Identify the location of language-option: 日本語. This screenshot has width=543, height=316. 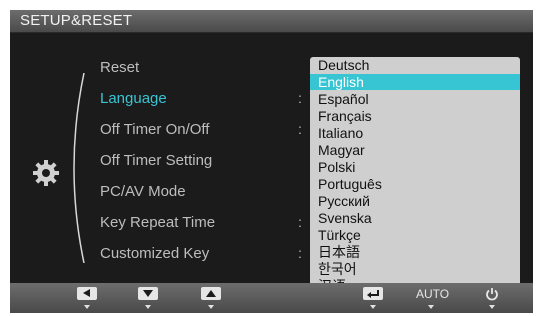
(415, 252).